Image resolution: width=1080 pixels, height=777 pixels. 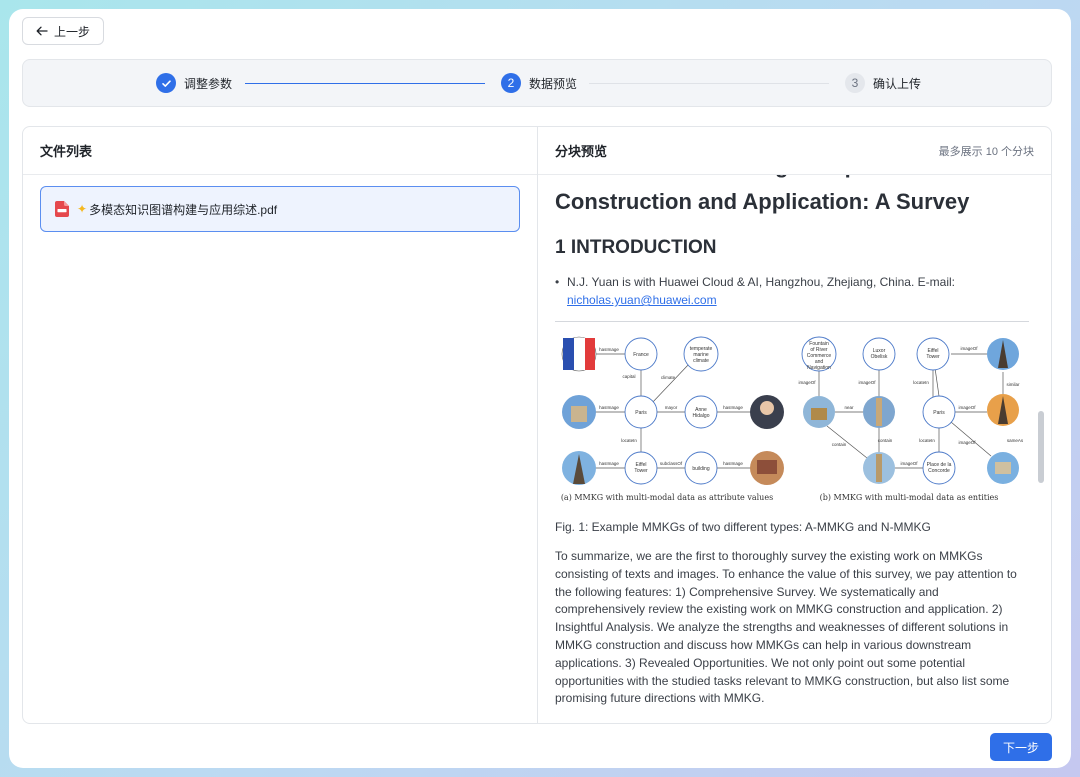 What do you see at coordinates (939, 471) in the screenshot?
I see `svg-text: Concorde` at bounding box center [939, 471].